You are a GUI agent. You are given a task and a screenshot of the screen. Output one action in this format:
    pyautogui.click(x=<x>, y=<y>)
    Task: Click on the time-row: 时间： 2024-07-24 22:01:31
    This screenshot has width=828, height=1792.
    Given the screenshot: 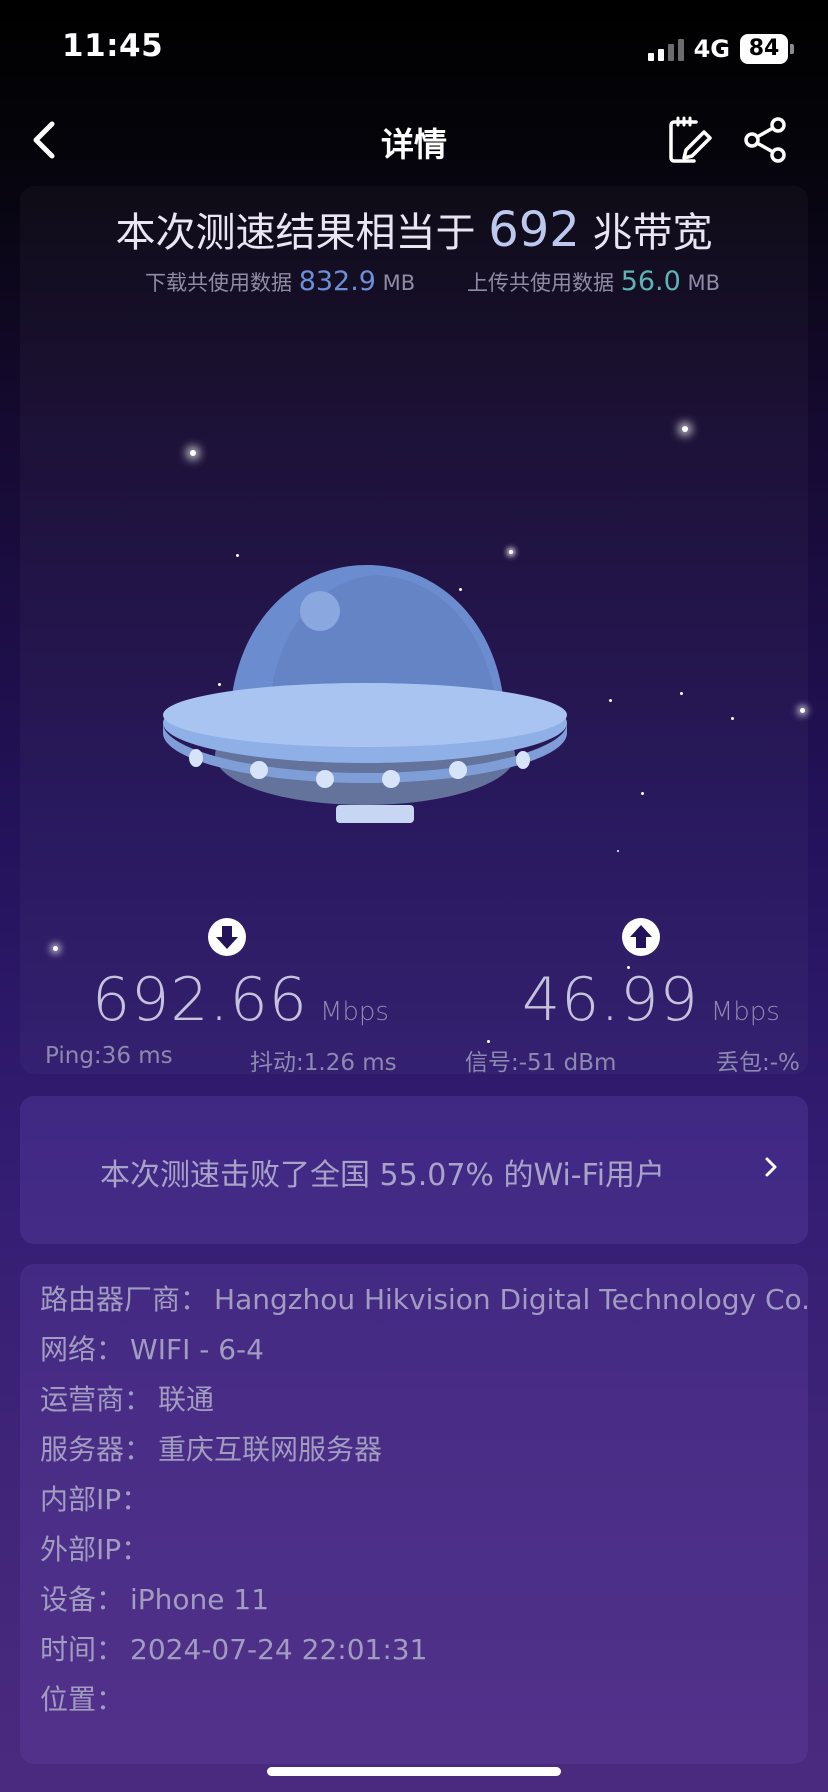 What is the action you would take?
    pyautogui.click(x=233, y=1648)
    